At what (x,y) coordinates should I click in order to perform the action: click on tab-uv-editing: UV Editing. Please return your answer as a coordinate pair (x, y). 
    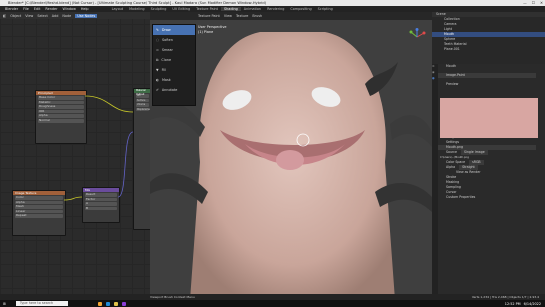
    Looking at the image, I should click on (181, 9).